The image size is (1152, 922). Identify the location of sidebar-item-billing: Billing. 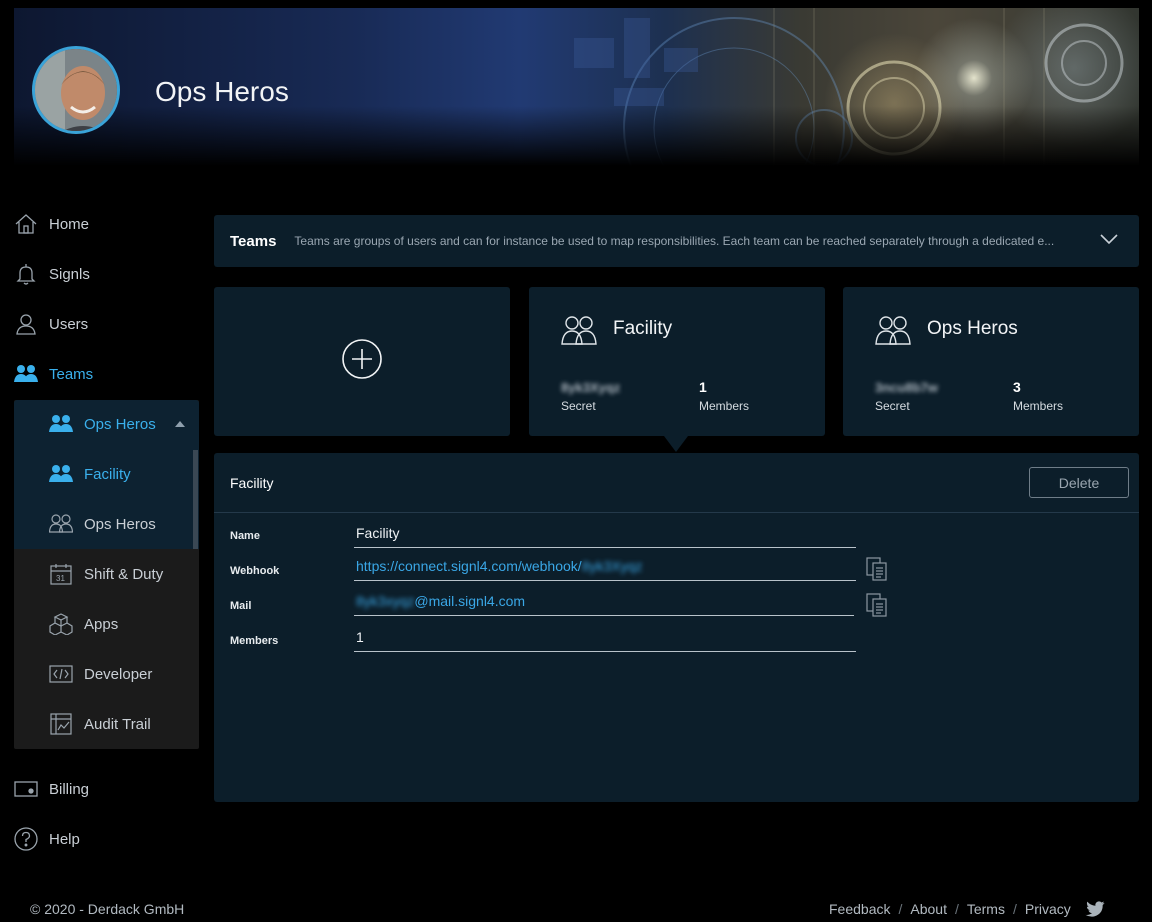
(106, 789).